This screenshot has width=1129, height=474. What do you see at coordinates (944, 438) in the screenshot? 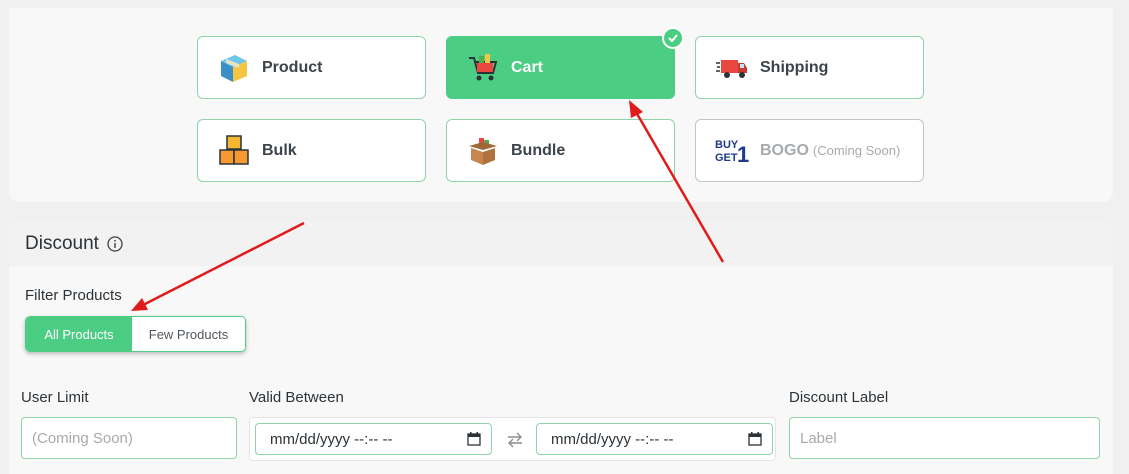
I see `discount-label-input: Label` at bounding box center [944, 438].